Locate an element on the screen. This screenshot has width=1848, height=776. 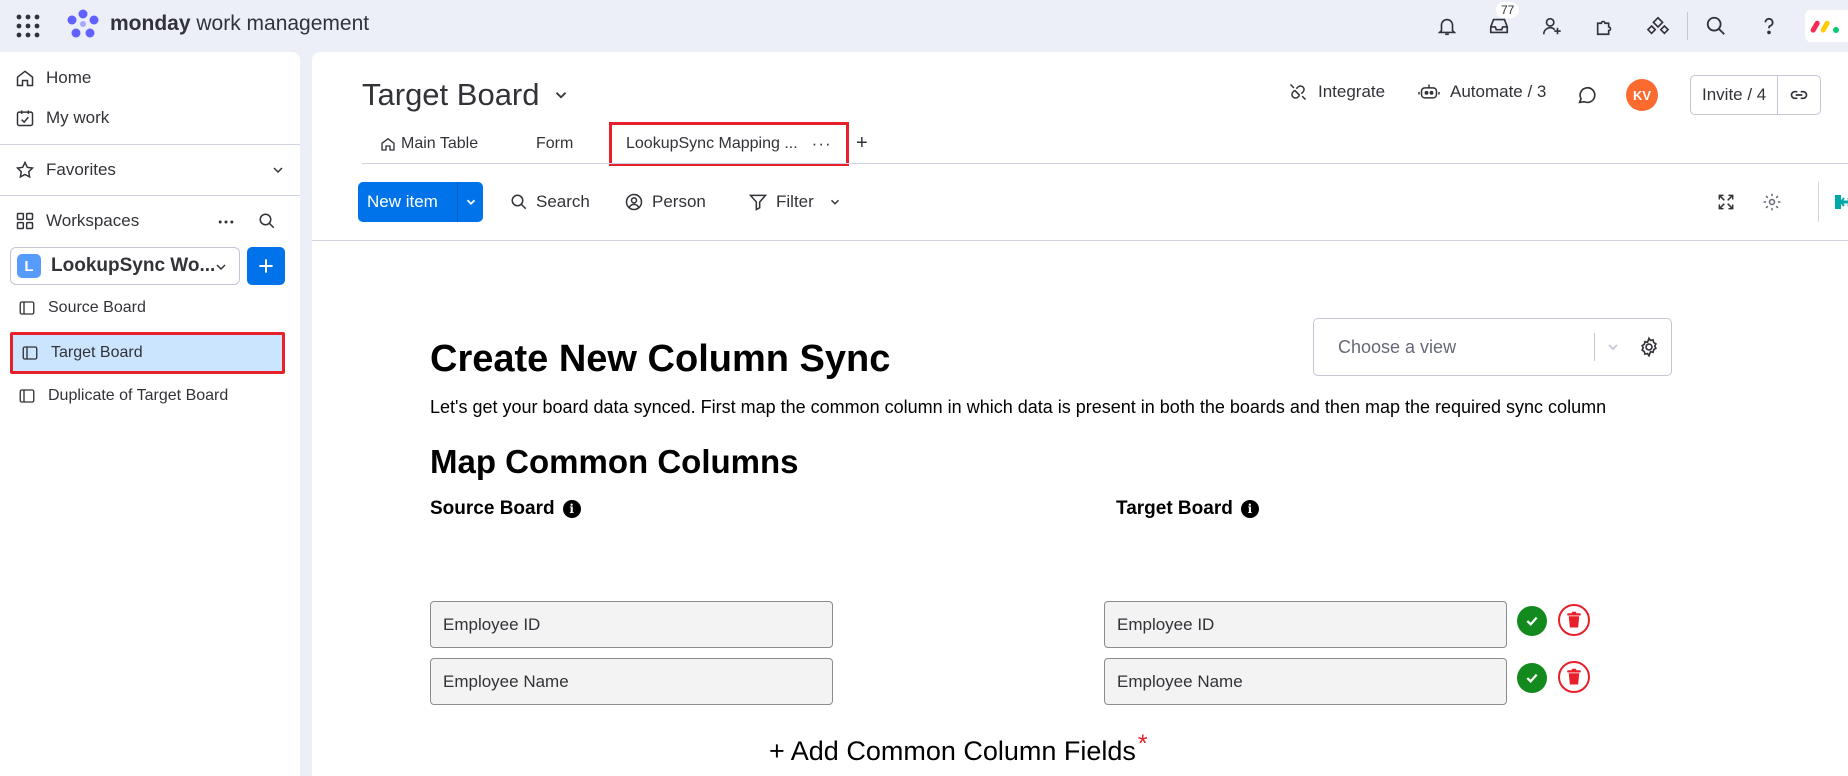
tab-label: Form is located at coordinates (555, 143).